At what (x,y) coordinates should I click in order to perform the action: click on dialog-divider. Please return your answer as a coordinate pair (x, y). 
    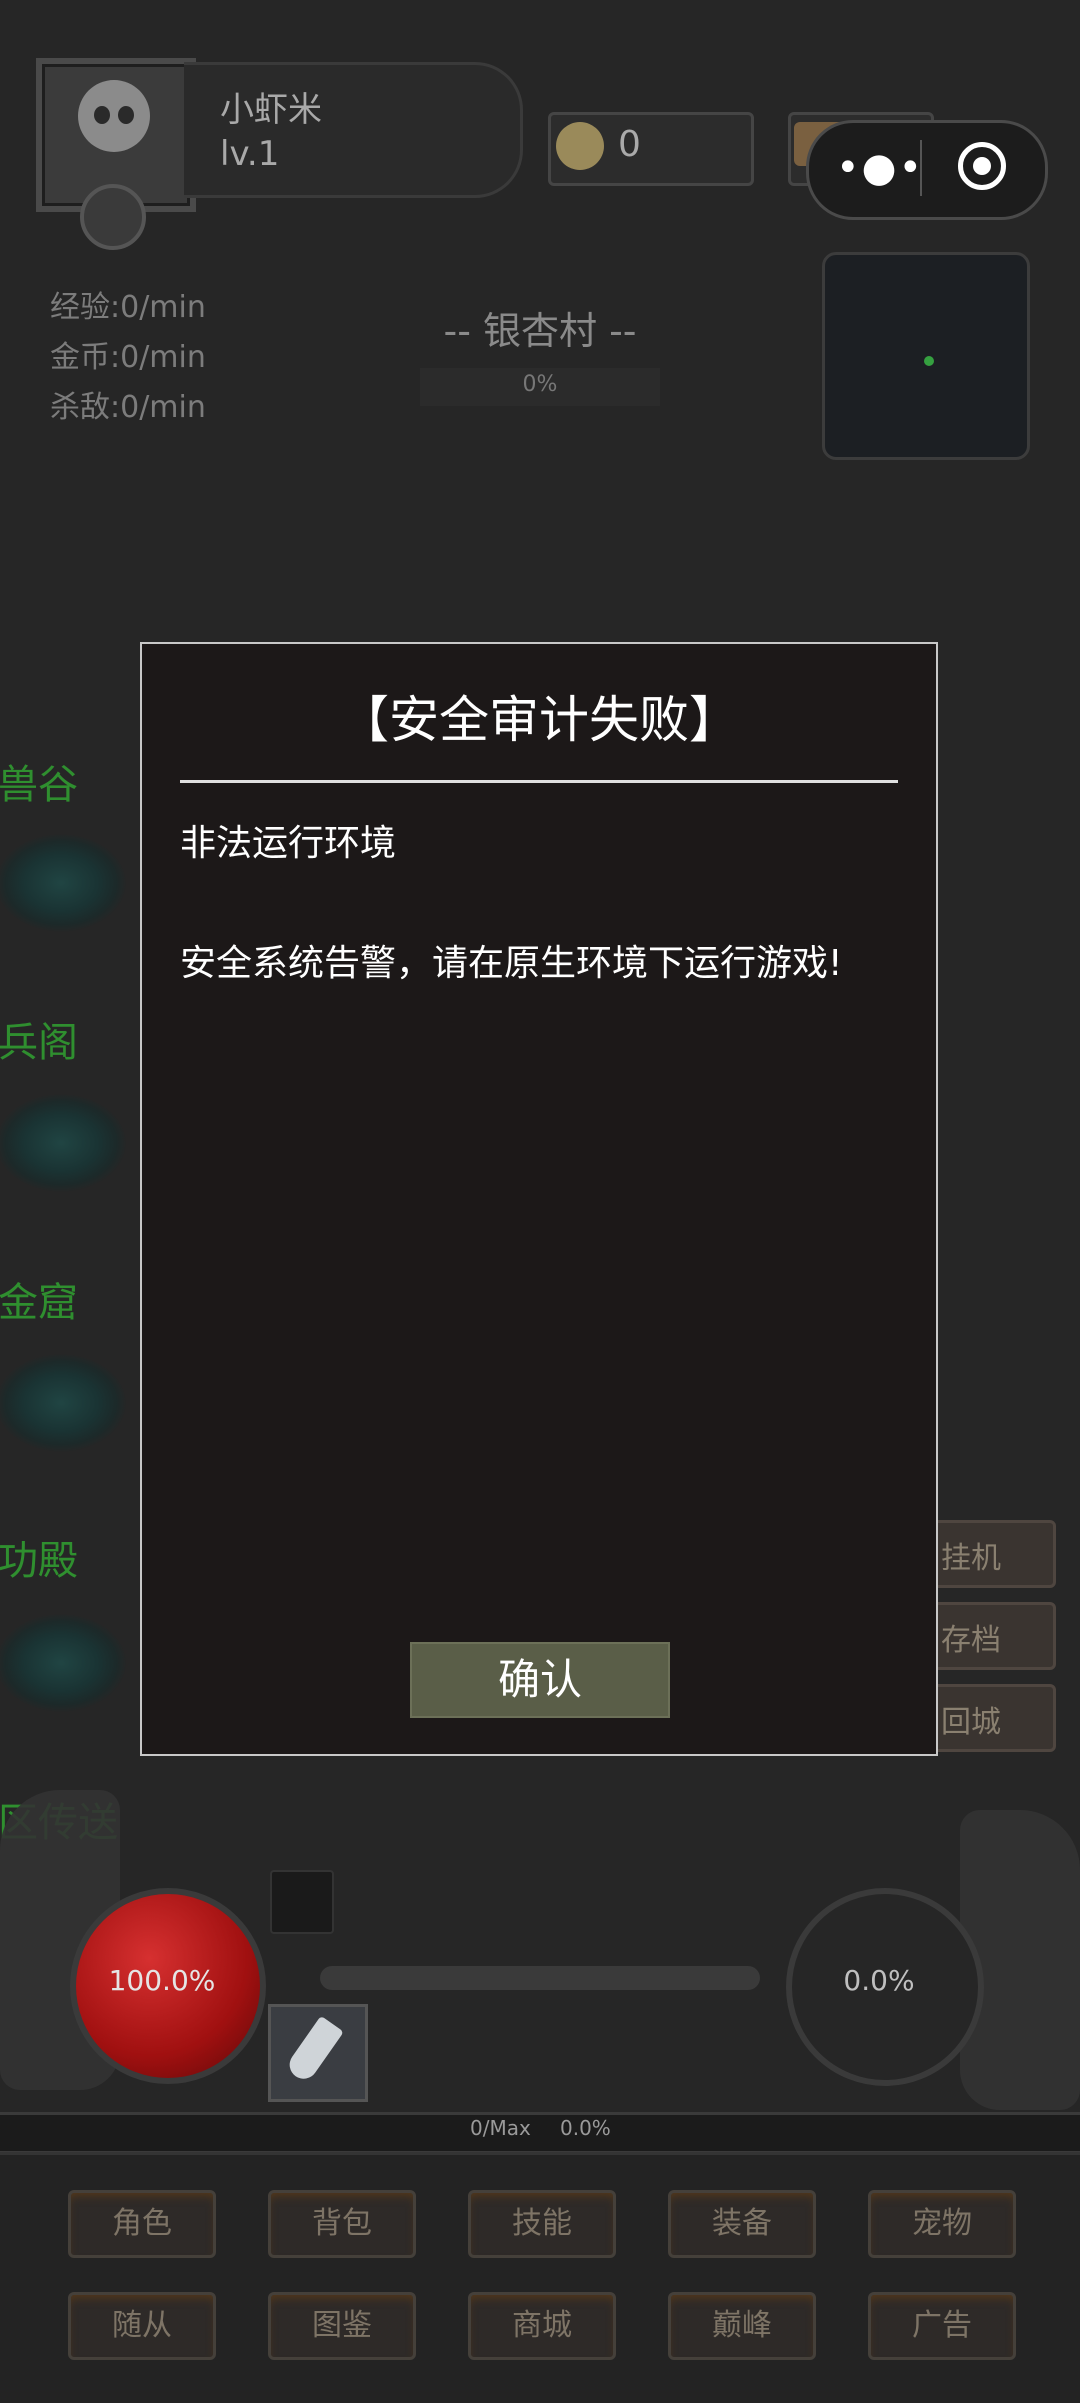
    Looking at the image, I should click on (539, 781).